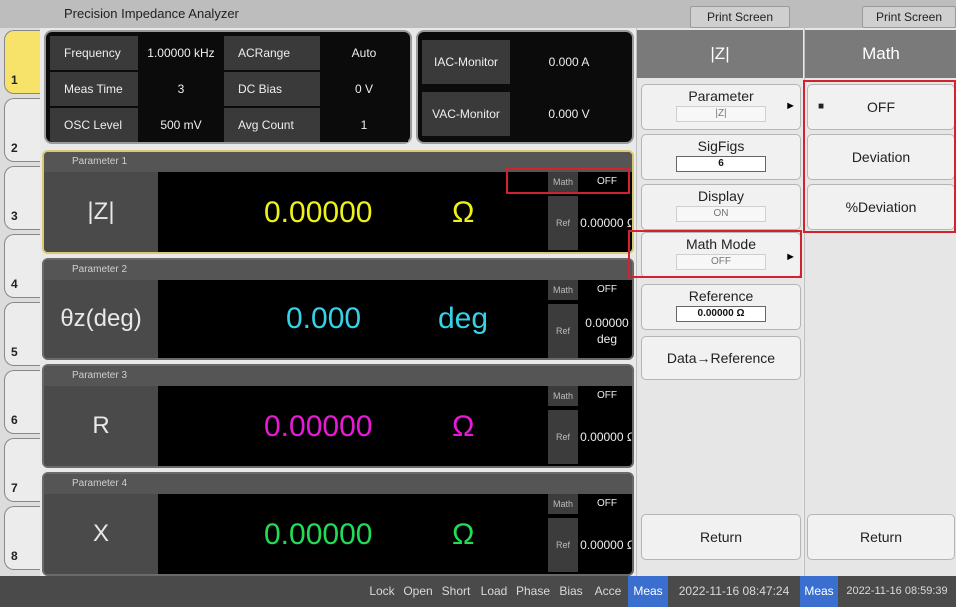 The image size is (956, 607). I want to click on reference-button: Reference 0.00000 Ω, so click(721, 307).